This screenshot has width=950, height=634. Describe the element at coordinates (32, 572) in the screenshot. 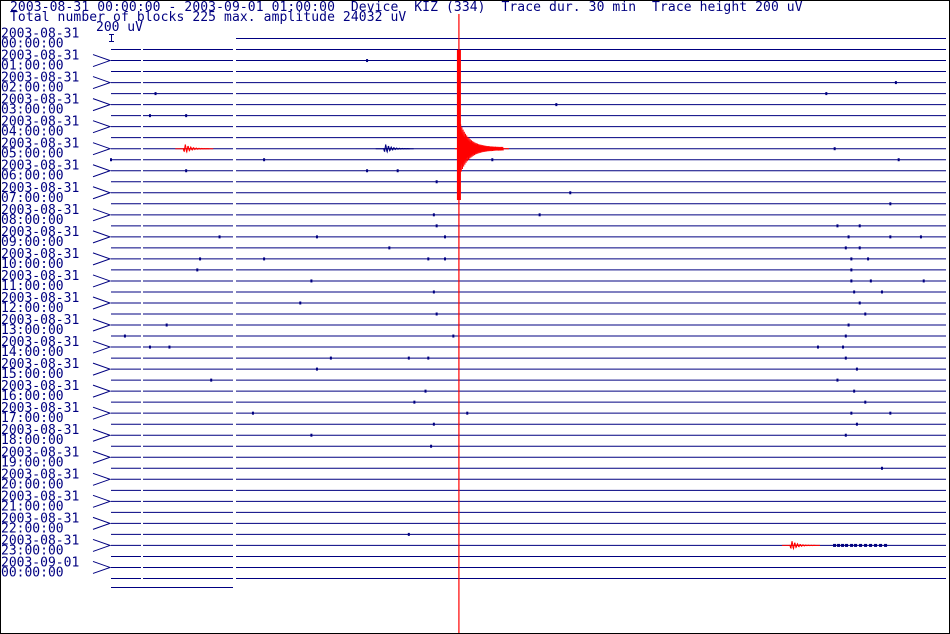

I see `hour-label-time: 00:00:00` at that location.